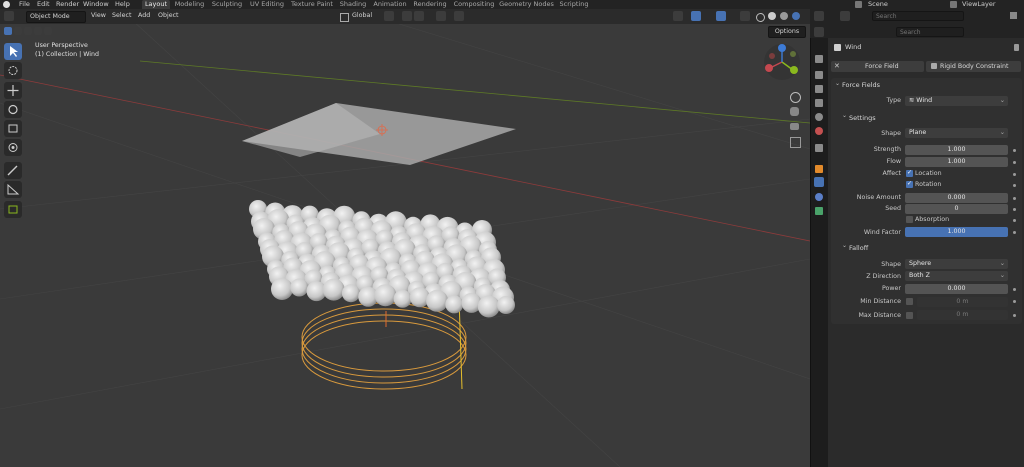 This screenshot has height=467, width=1024. Describe the element at coordinates (353, 4) in the screenshot. I see `tab-shading: Shading` at that location.